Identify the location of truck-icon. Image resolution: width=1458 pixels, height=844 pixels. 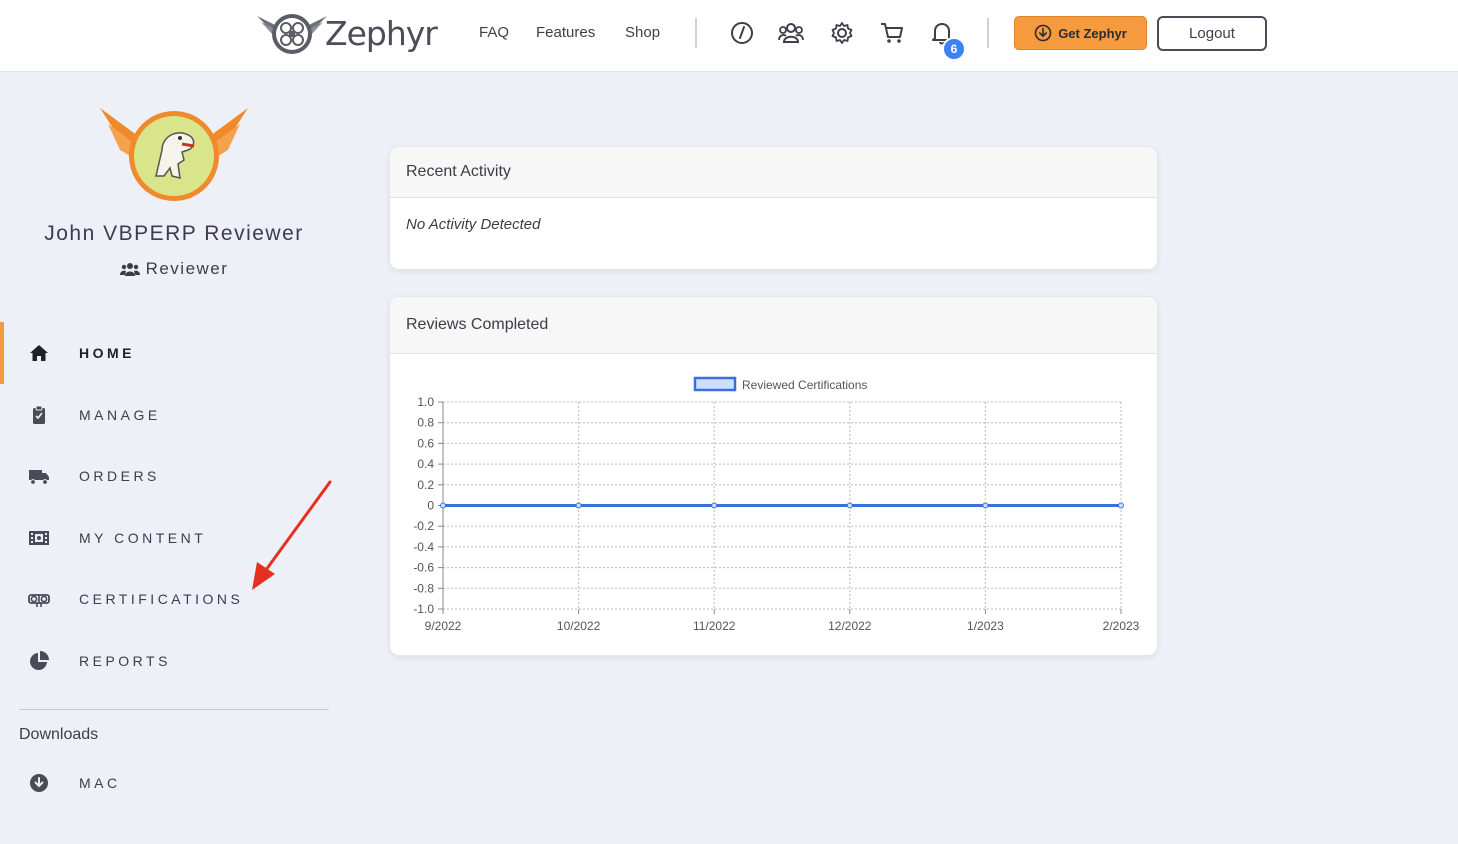
(39, 476).